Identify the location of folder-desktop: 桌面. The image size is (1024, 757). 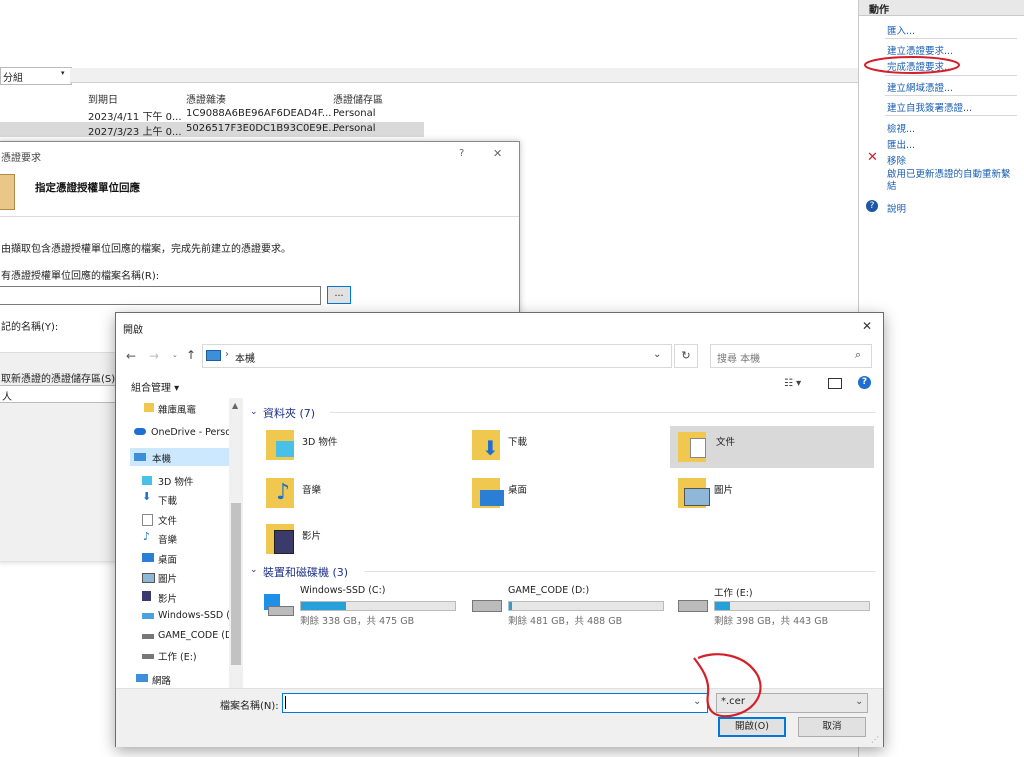
(572, 494).